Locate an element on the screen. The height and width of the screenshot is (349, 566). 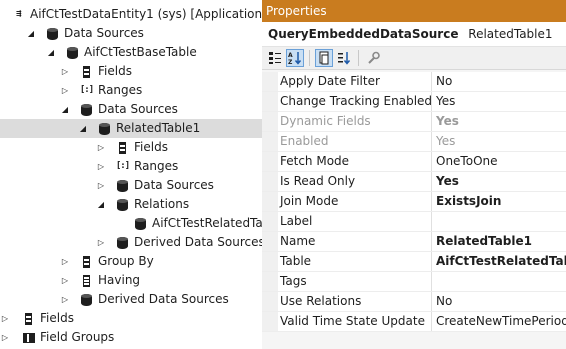
property-pages-icon is located at coordinates (324, 58).